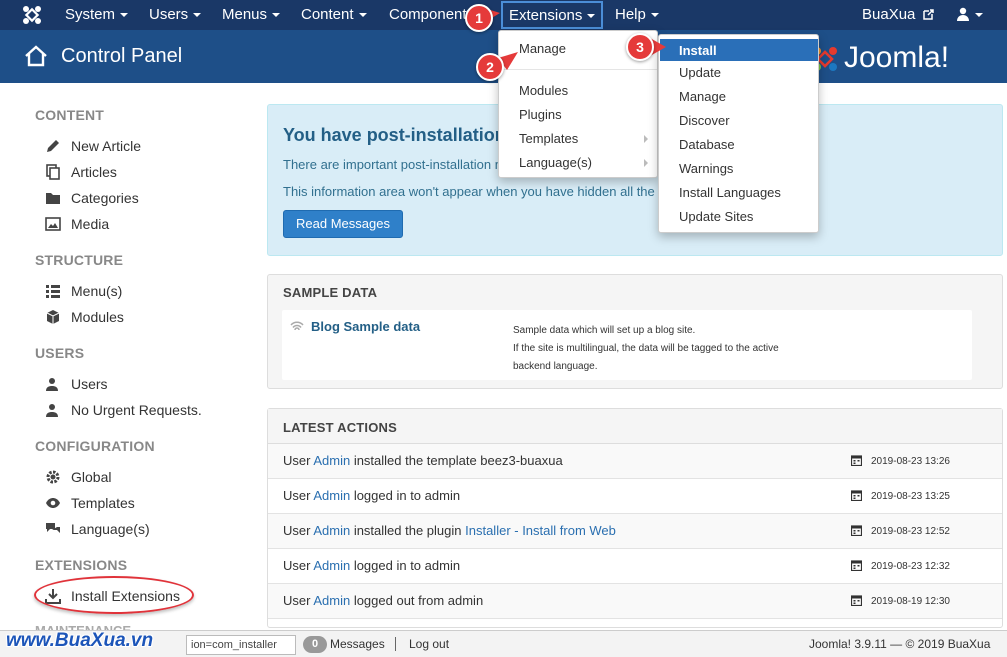 This screenshot has height=657, width=1007. I want to click on menu-item-install-languages: Install Languages, so click(730, 192).